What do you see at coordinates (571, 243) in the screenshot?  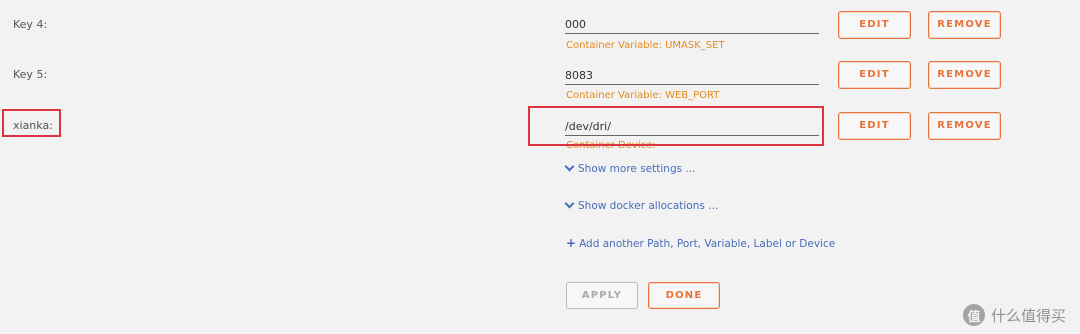 I see `plus-icon: +` at bounding box center [571, 243].